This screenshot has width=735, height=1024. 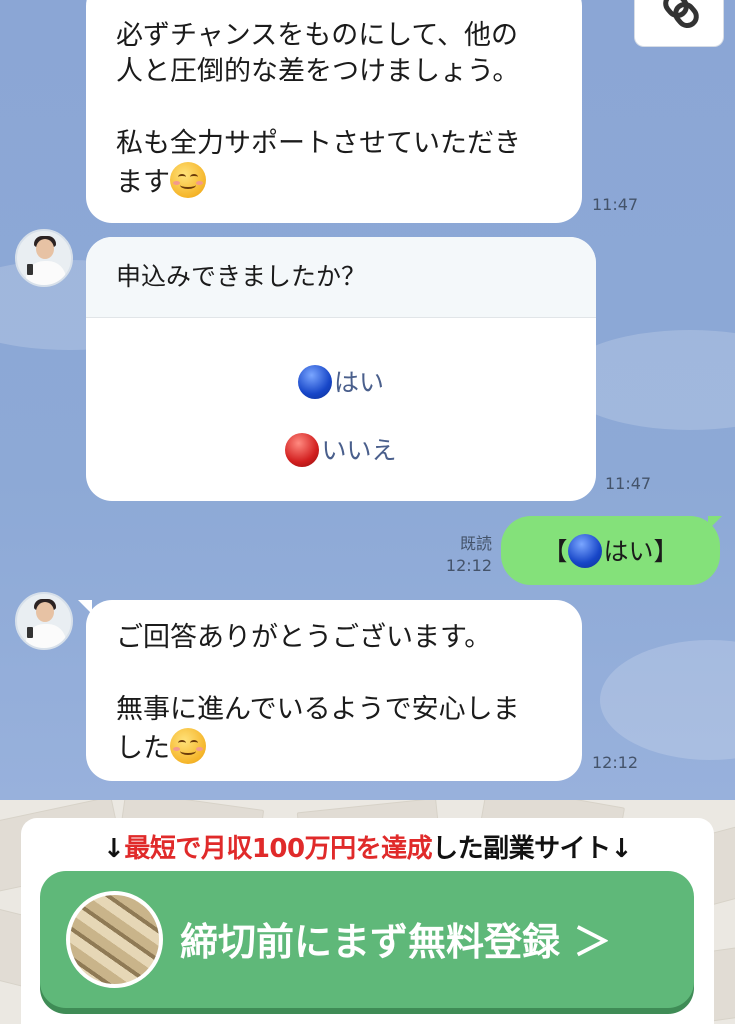 I want to click on chain-link-icon, so click(x=681, y=14).